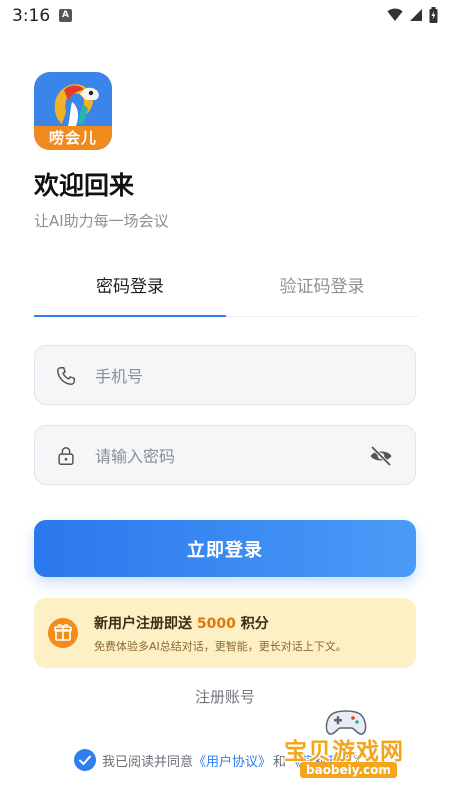 The height and width of the screenshot is (800, 450). What do you see at coordinates (84, 185) in the screenshot?
I see `page-title: 欢迎回来` at bounding box center [84, 185].